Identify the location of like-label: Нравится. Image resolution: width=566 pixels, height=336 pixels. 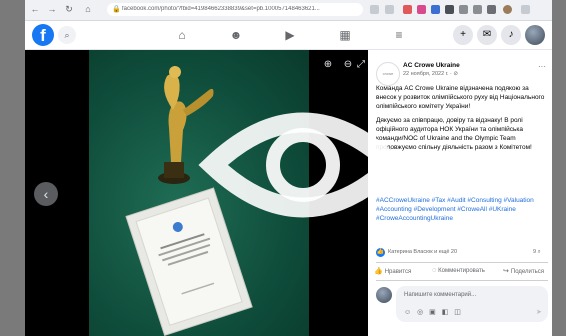
(398, 272).